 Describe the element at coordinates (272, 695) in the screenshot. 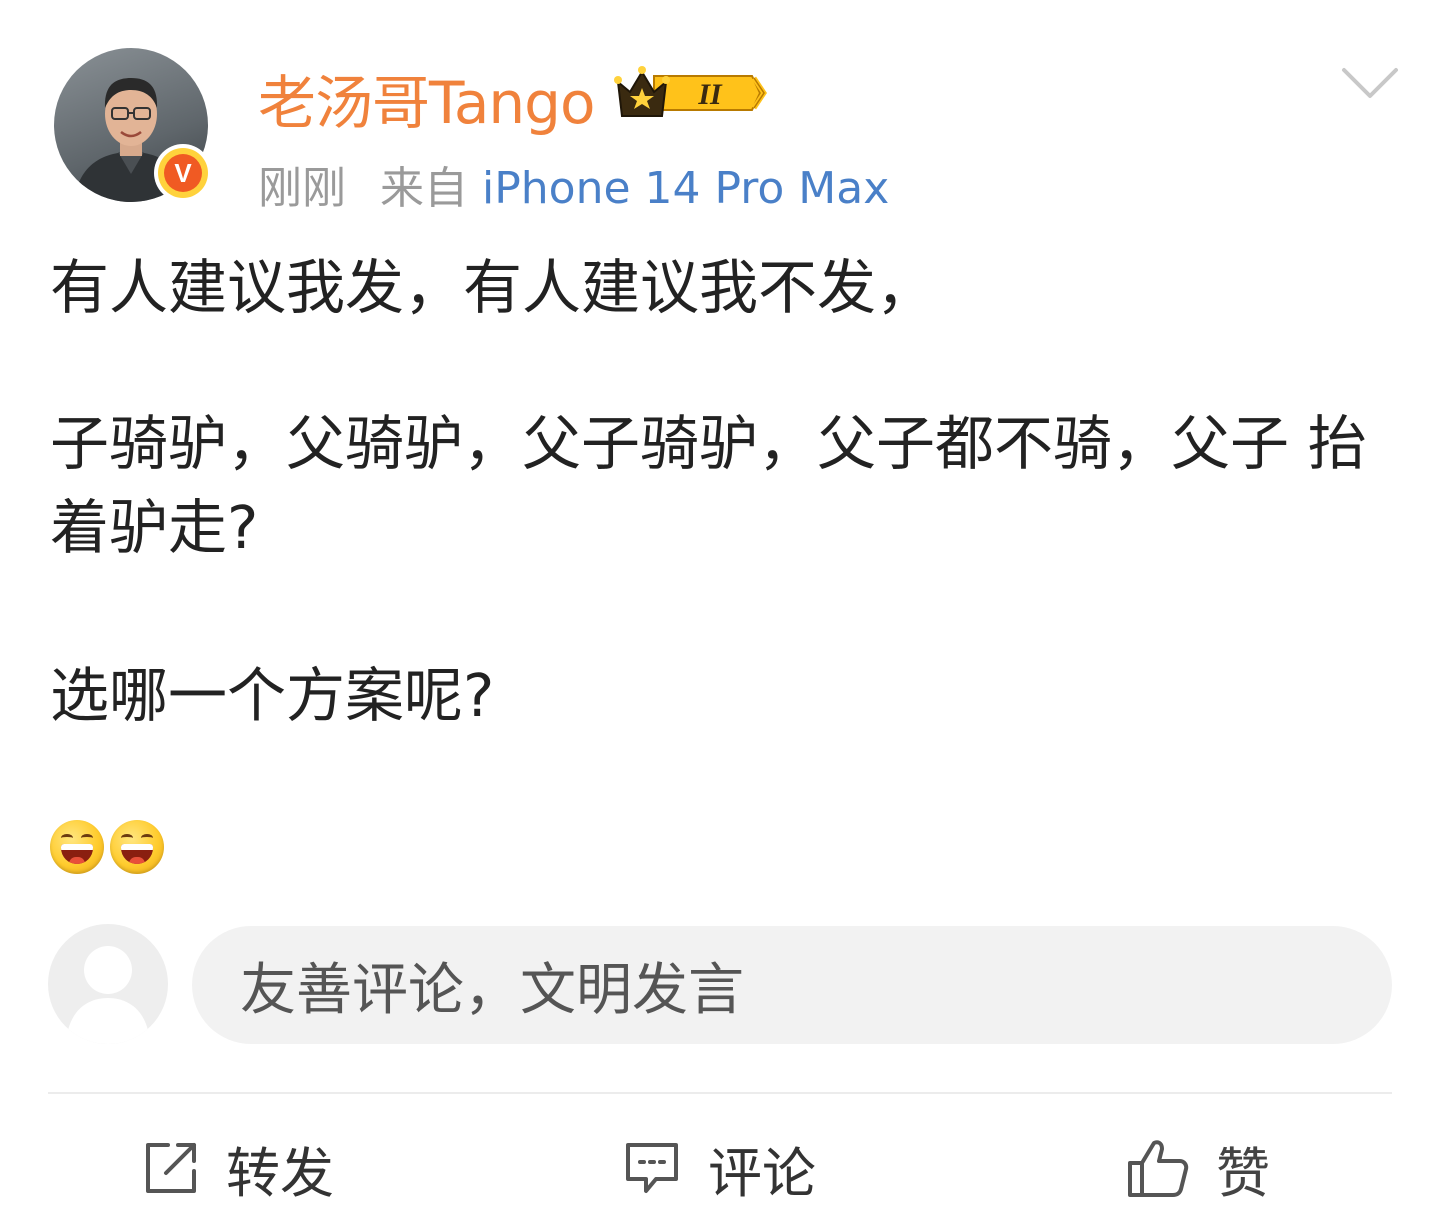

I see `post-text-line-3: 选哪一个方案呢?` at that location.